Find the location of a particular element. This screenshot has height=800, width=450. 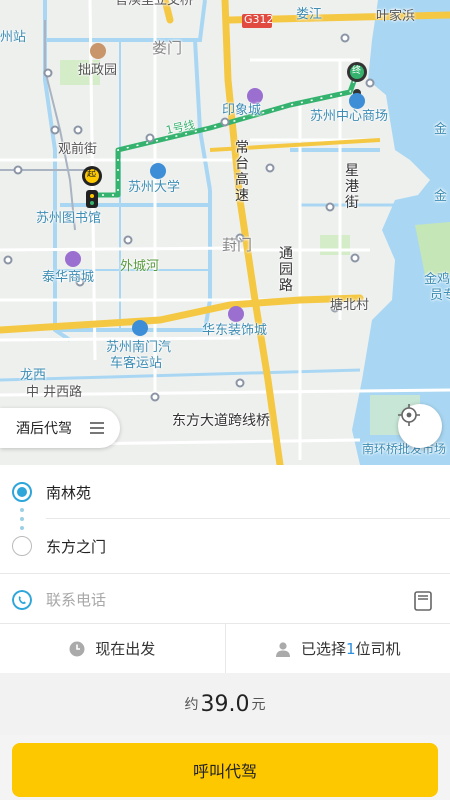

call-driver-label: 呼叫代驾 is located at coordinates (224, 771).